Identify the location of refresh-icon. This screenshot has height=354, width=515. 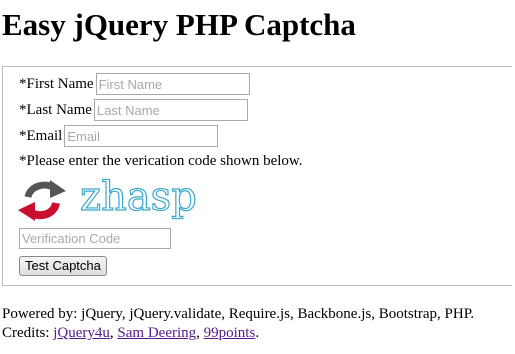
(42, 200).